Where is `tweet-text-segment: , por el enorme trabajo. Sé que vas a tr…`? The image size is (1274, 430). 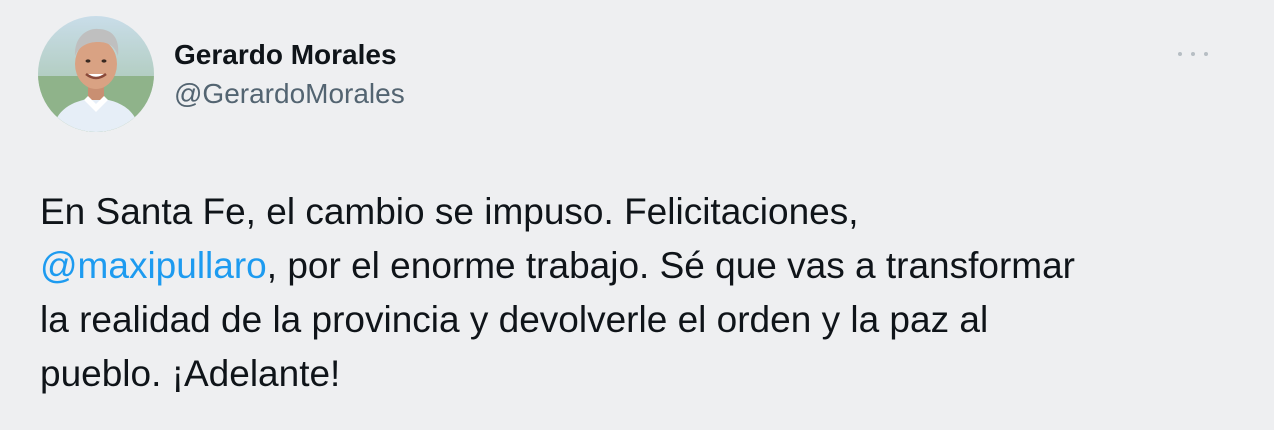 tweet-text-segment: , por el enorme trabajo. Sé que vas a tr… is located at coordinates (671, 265).